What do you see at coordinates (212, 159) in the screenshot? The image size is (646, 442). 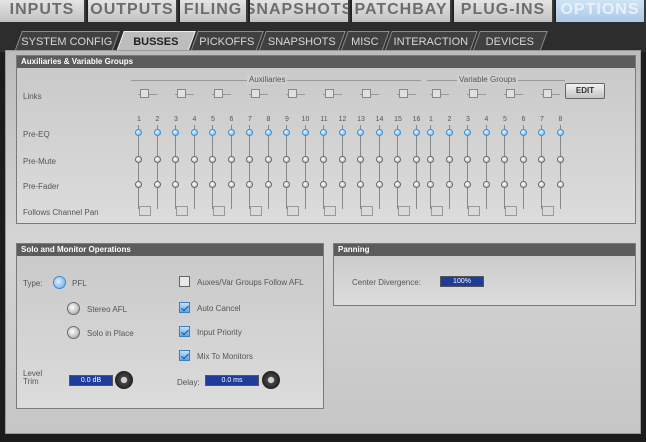 I see `aux-5-pre-mute-button` at bounding box center [212, 159].